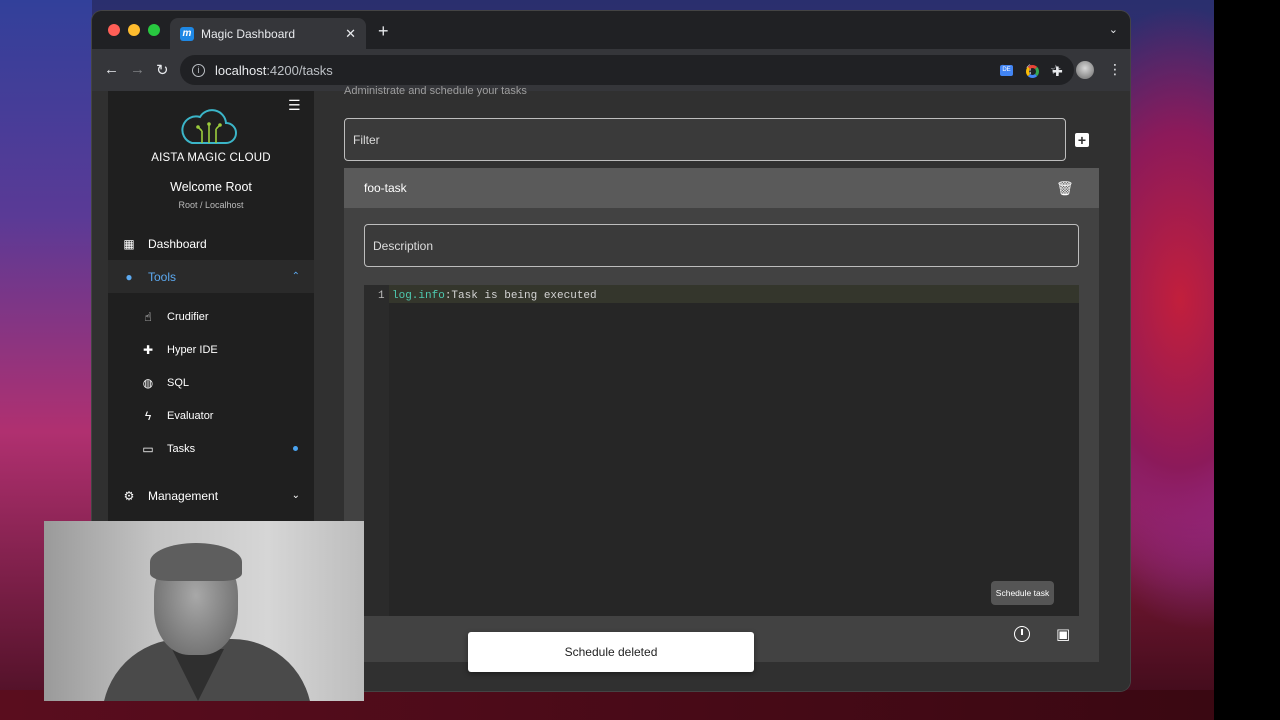  What do you see at coordinates (383, 31) in the screenshot?
I see `new-tab-icon: +` at bounding box center [383, 31].